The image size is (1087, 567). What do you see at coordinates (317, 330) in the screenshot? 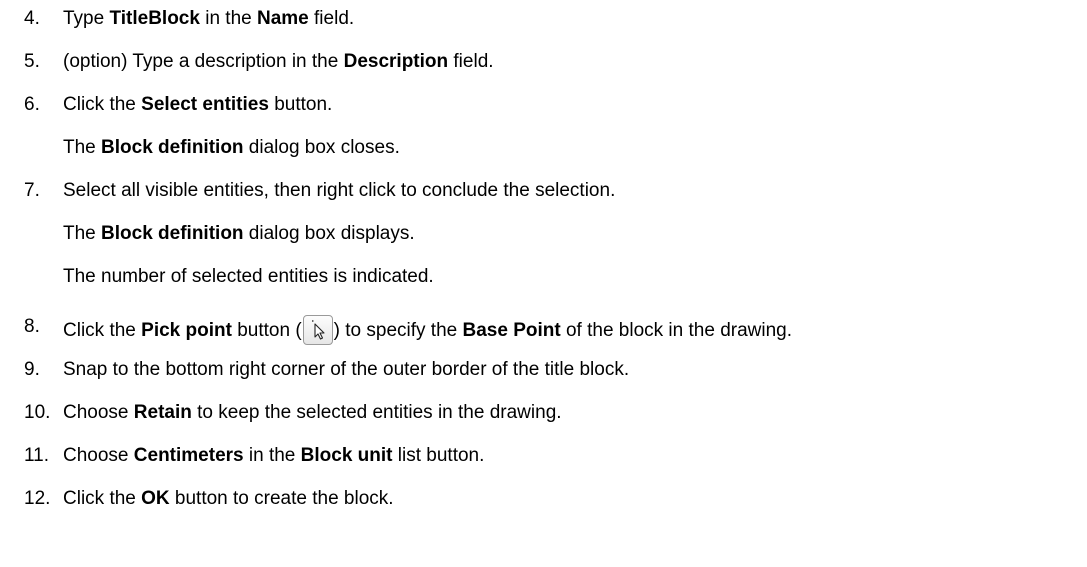
I see `pick-point-cursor-icon` at bounding box center [317, 330].